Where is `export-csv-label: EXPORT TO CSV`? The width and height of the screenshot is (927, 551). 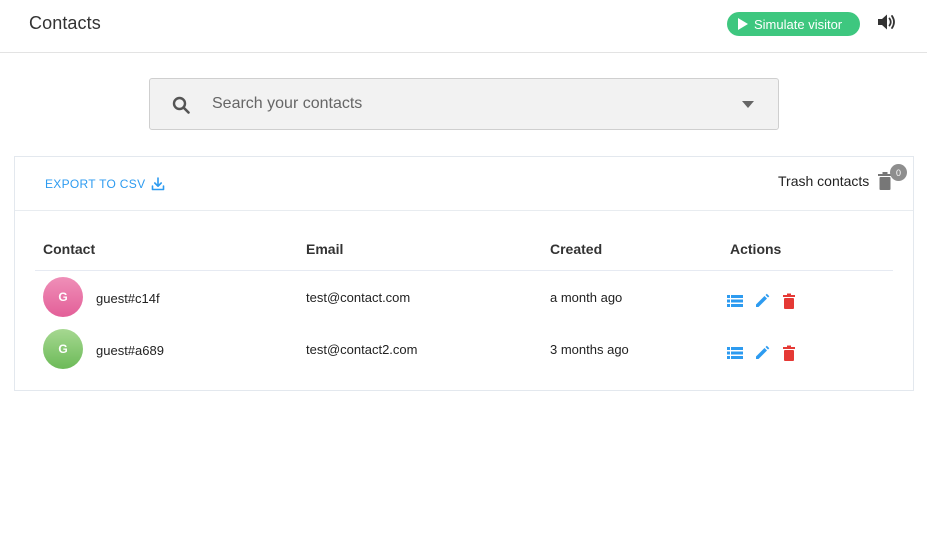 export-csv-label: EXPORT TO CSV is located at coordinates (95, 184).